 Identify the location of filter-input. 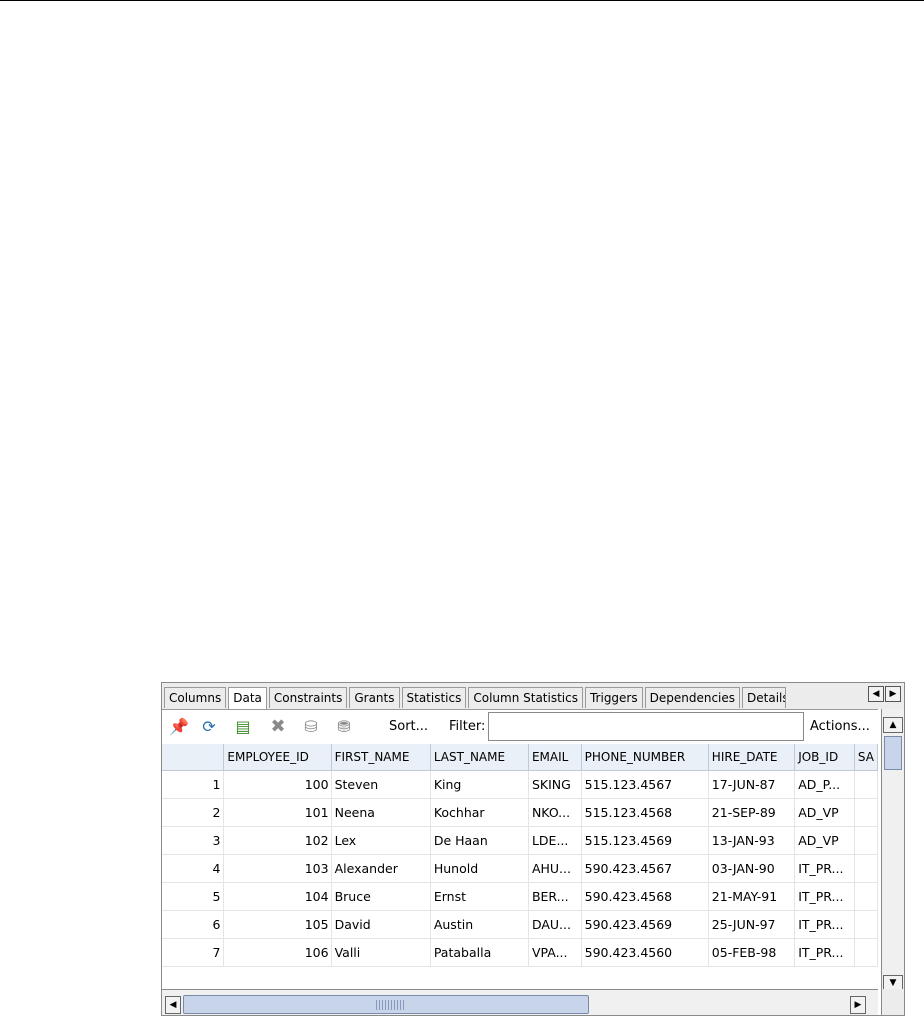
(646, 726).